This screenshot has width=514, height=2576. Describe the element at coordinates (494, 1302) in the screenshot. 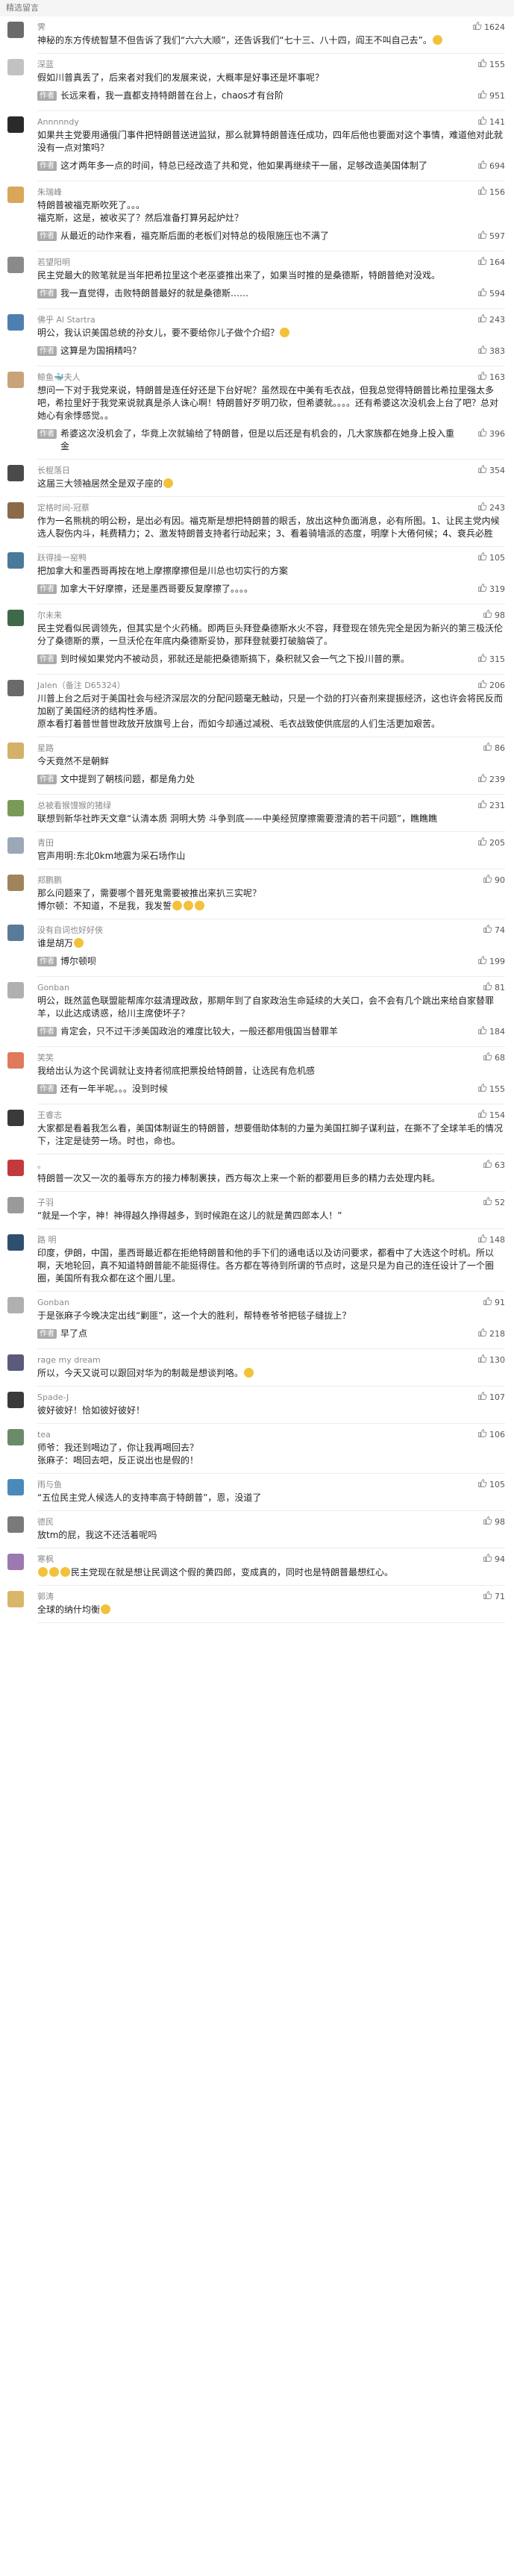

I see `like-button: 91` at that location.